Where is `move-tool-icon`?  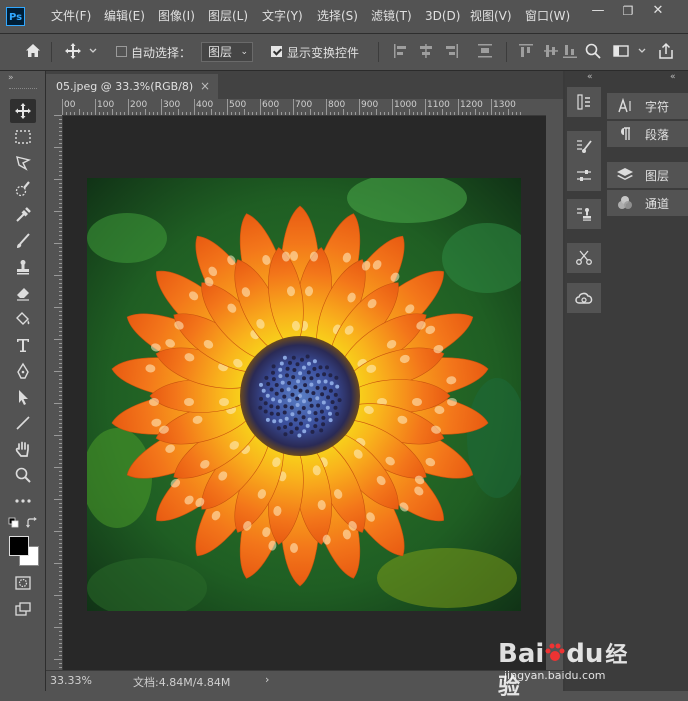 move-tool-icon is located at coordinates (73, 51).